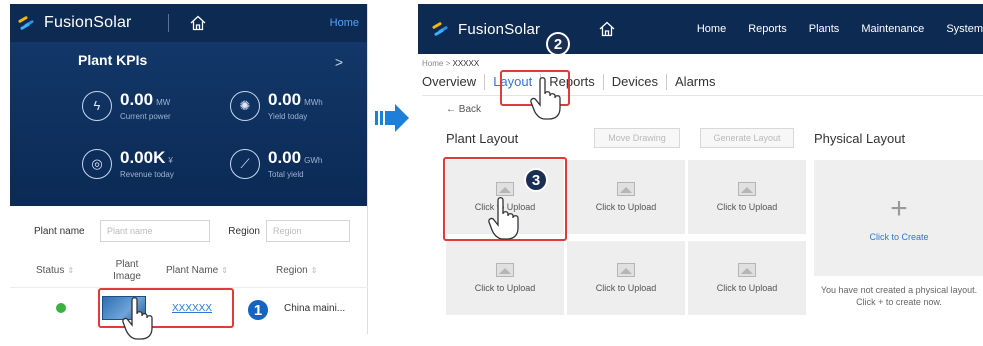 Image resolution: width=983 pixels, height=346 pixels. I want to click on coins-icon: ◎, so click(97, 163).